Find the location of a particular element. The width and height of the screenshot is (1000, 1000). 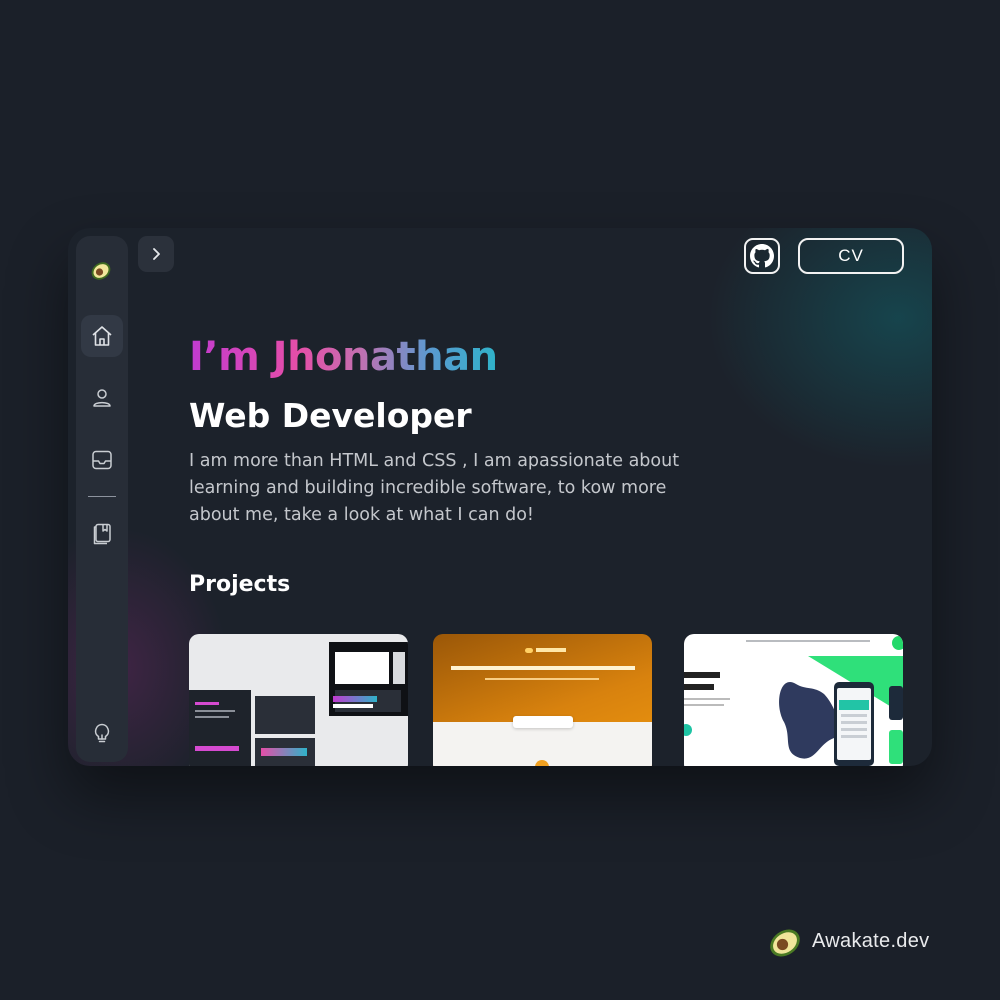

watermark-text: Awakate.dev is located at coordinates (871, 941).